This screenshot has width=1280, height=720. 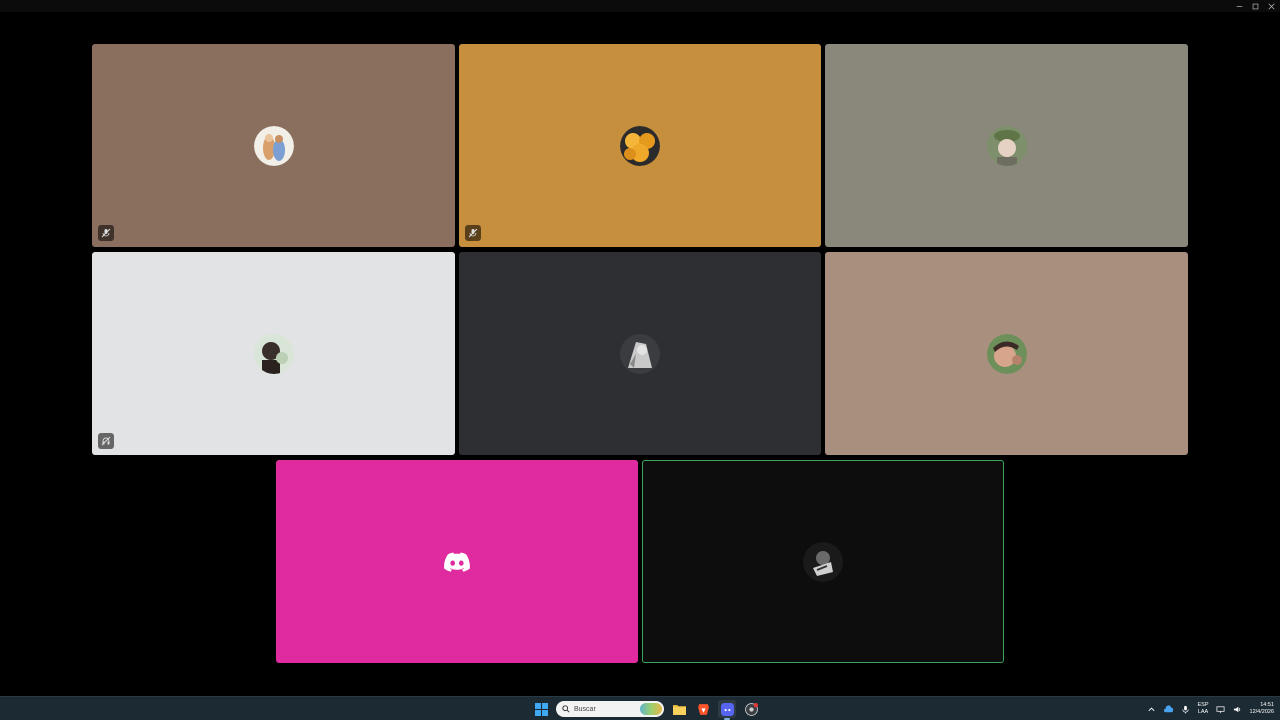 I want to click on search-placeholder: Buscar, so click(x=585, y=709).